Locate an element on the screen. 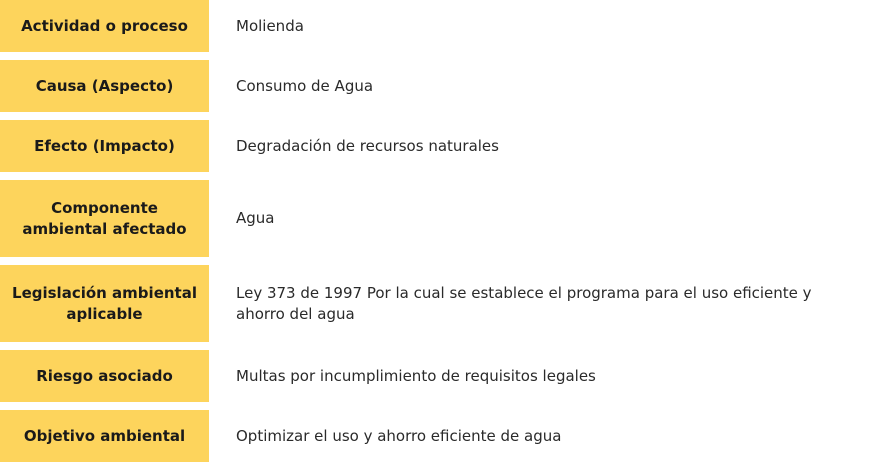  row-label: Legislación ambiental aplicable is located at coordinates (104, 303).